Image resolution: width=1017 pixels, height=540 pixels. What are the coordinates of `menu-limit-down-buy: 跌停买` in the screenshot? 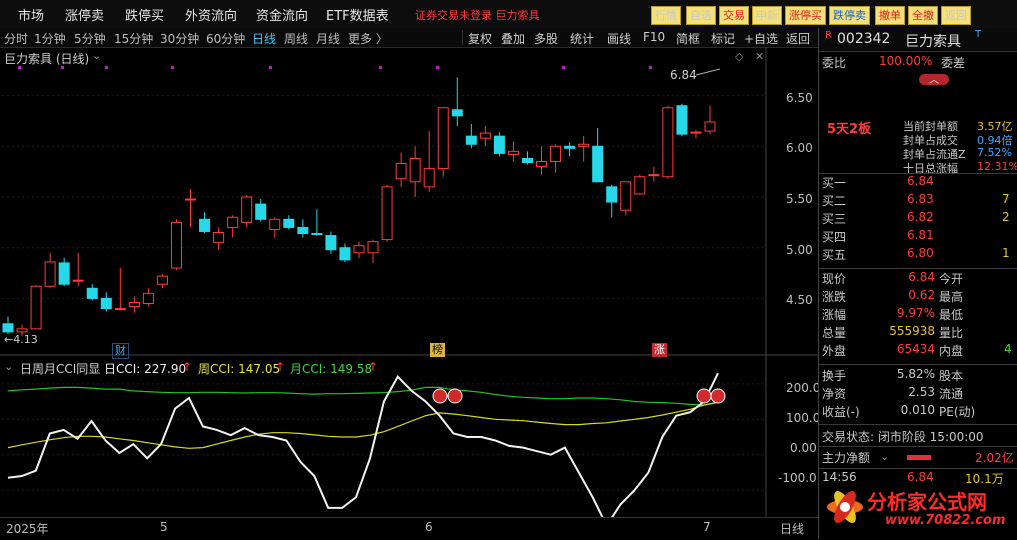 It's located at (144, 14).